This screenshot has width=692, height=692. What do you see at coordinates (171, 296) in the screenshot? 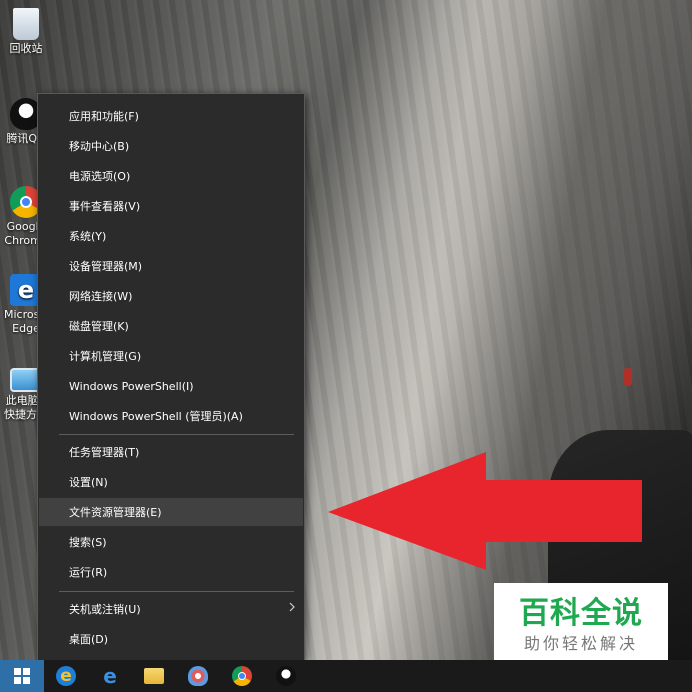
I see `menu-item-network-connections: 网络连接(W)` at bounding box center [171, 296].